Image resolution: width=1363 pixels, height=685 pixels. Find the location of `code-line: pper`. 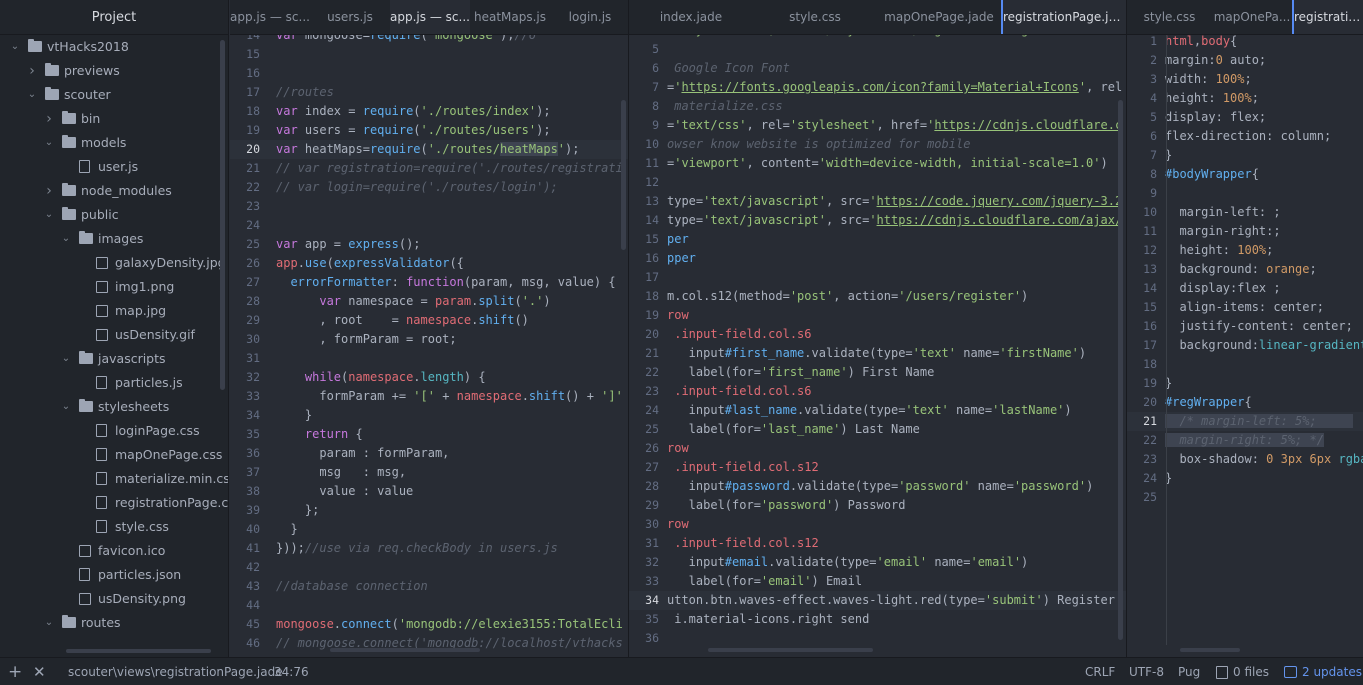

code-line: pper is located at coordinates (681, 258).